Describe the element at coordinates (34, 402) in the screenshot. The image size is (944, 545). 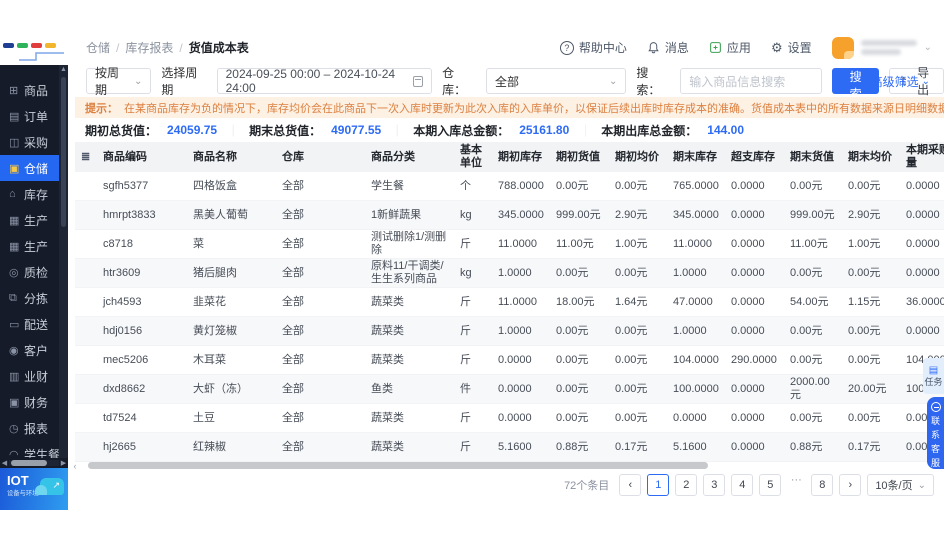
I see `sidebar-item-finance: ▣财务›` at that location.